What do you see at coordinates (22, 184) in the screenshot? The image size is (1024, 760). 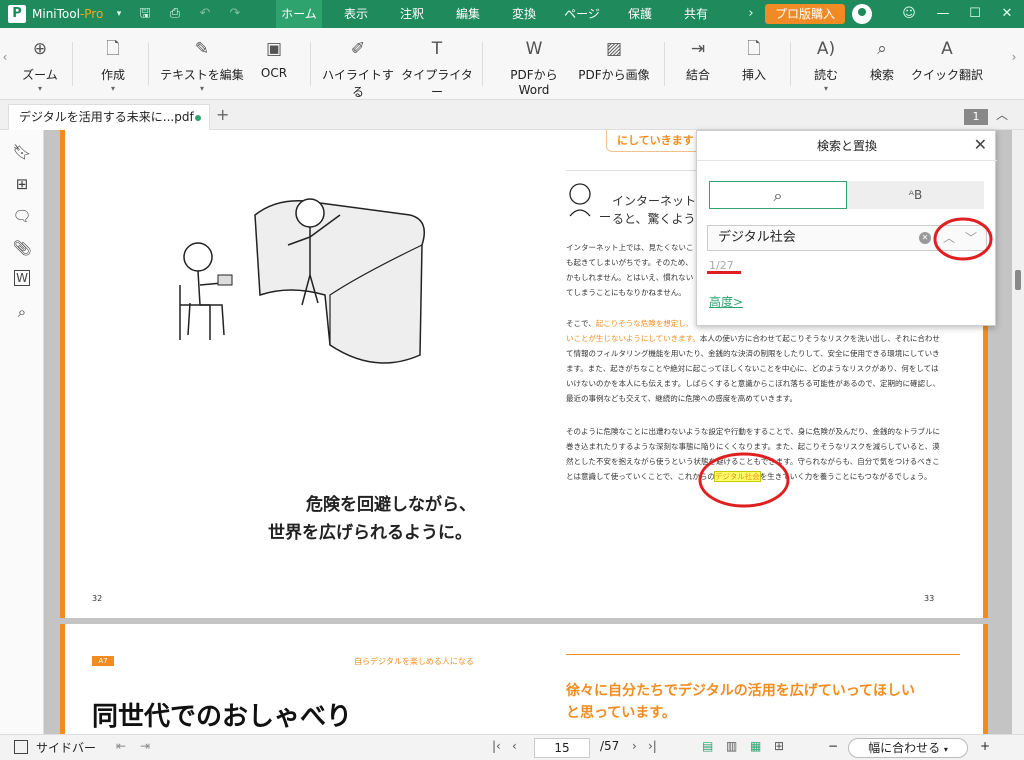 I see `thumbnails-icon: ⊞` at bounding box center [22, 184].